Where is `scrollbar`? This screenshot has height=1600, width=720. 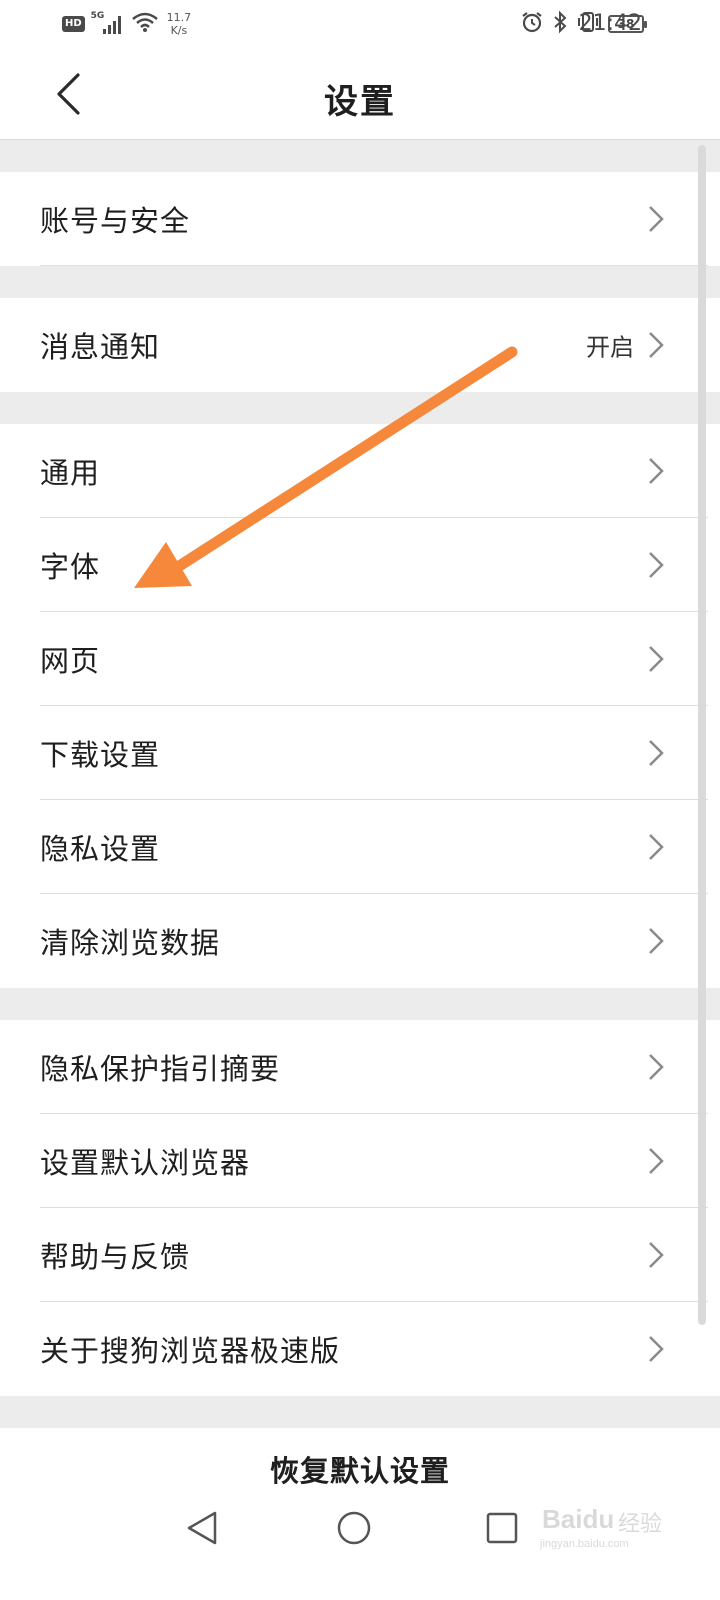 scrollbar is located at coordinates (702, 735).